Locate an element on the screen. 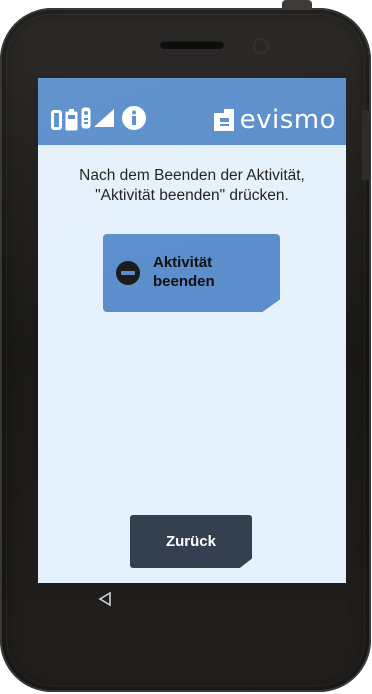 This screenshot has height=694, width=372. phone-icon is located at coordinates (56, 120).